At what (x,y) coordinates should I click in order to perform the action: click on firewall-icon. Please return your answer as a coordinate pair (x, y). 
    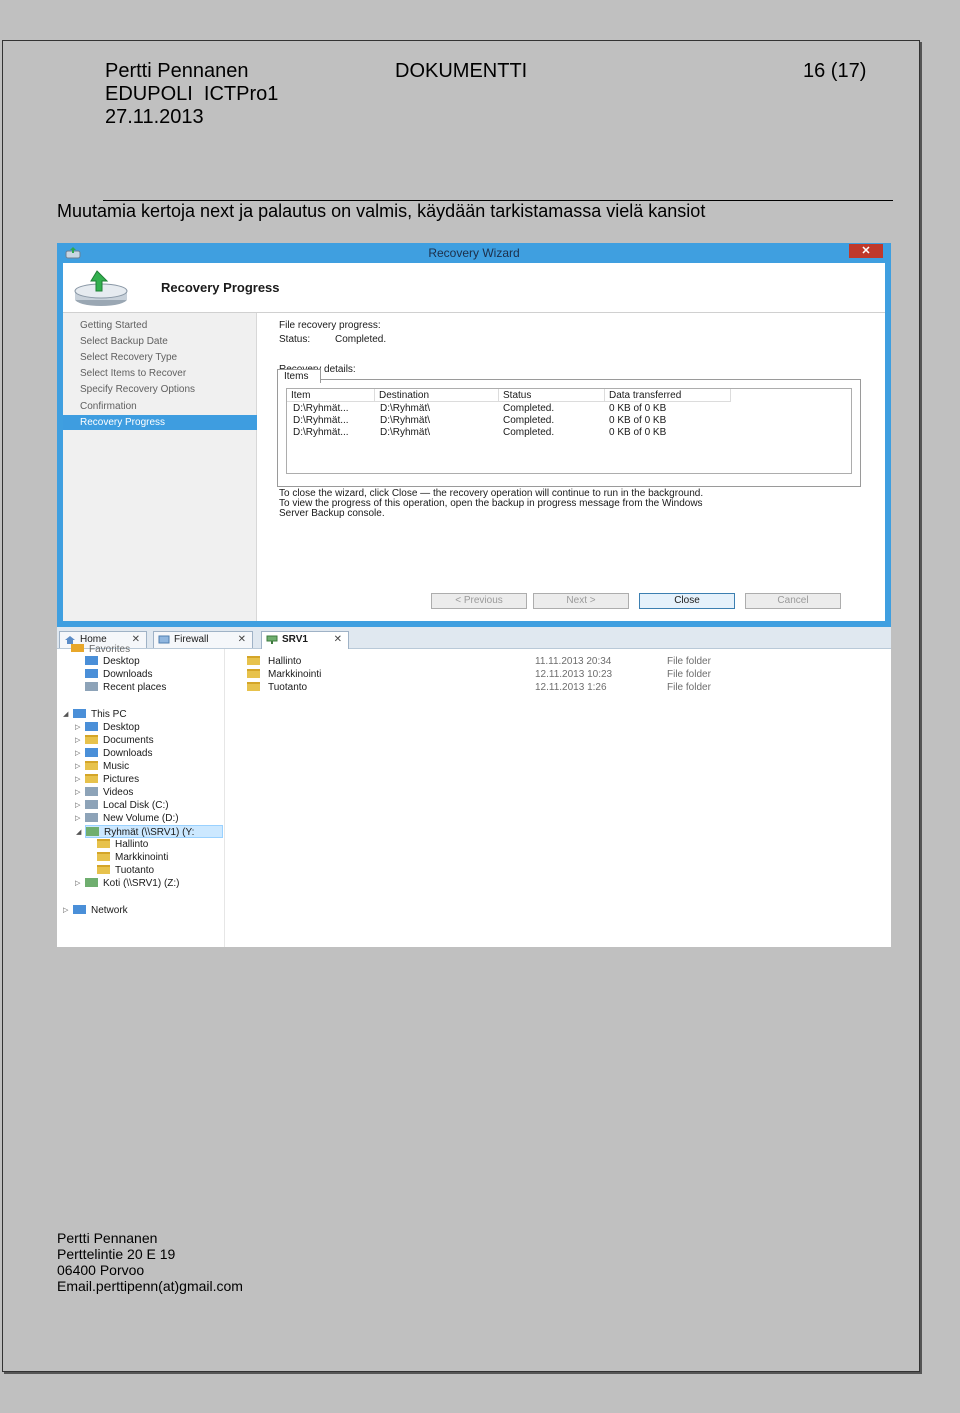
    Looking at the image, I should click on (164, 639).